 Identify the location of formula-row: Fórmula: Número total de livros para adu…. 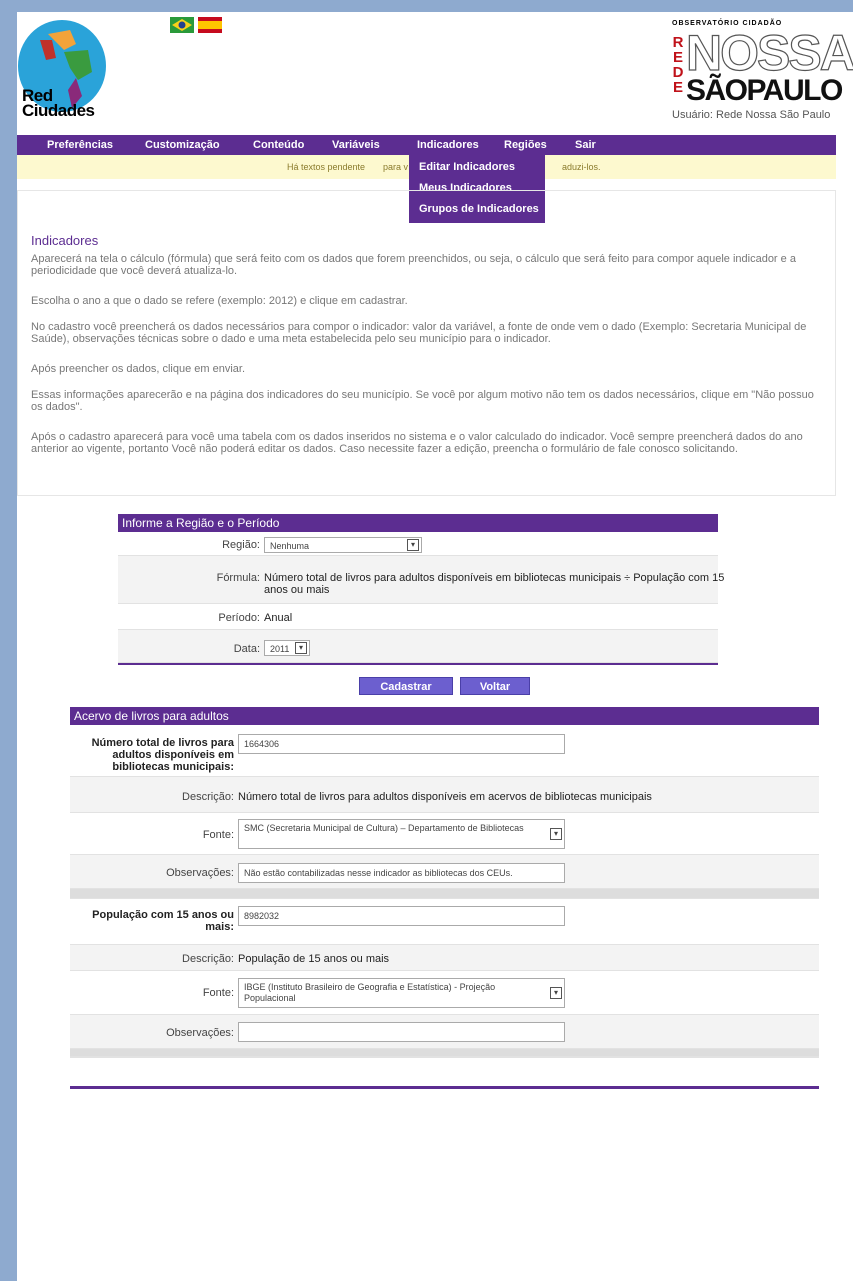
(421, 580).